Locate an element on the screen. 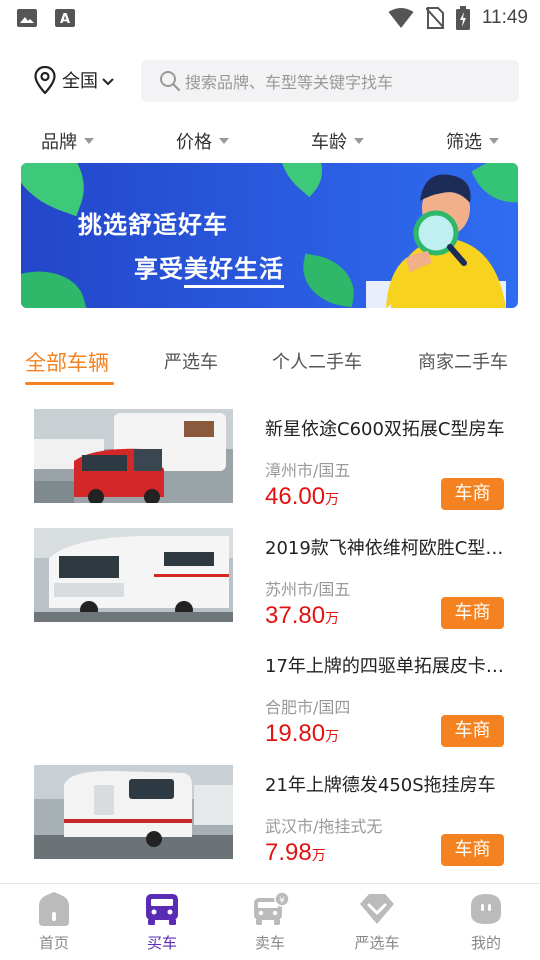 The width and height of the screenshot is (540, 960). svg-text: A is located at coordinates (65, 19).